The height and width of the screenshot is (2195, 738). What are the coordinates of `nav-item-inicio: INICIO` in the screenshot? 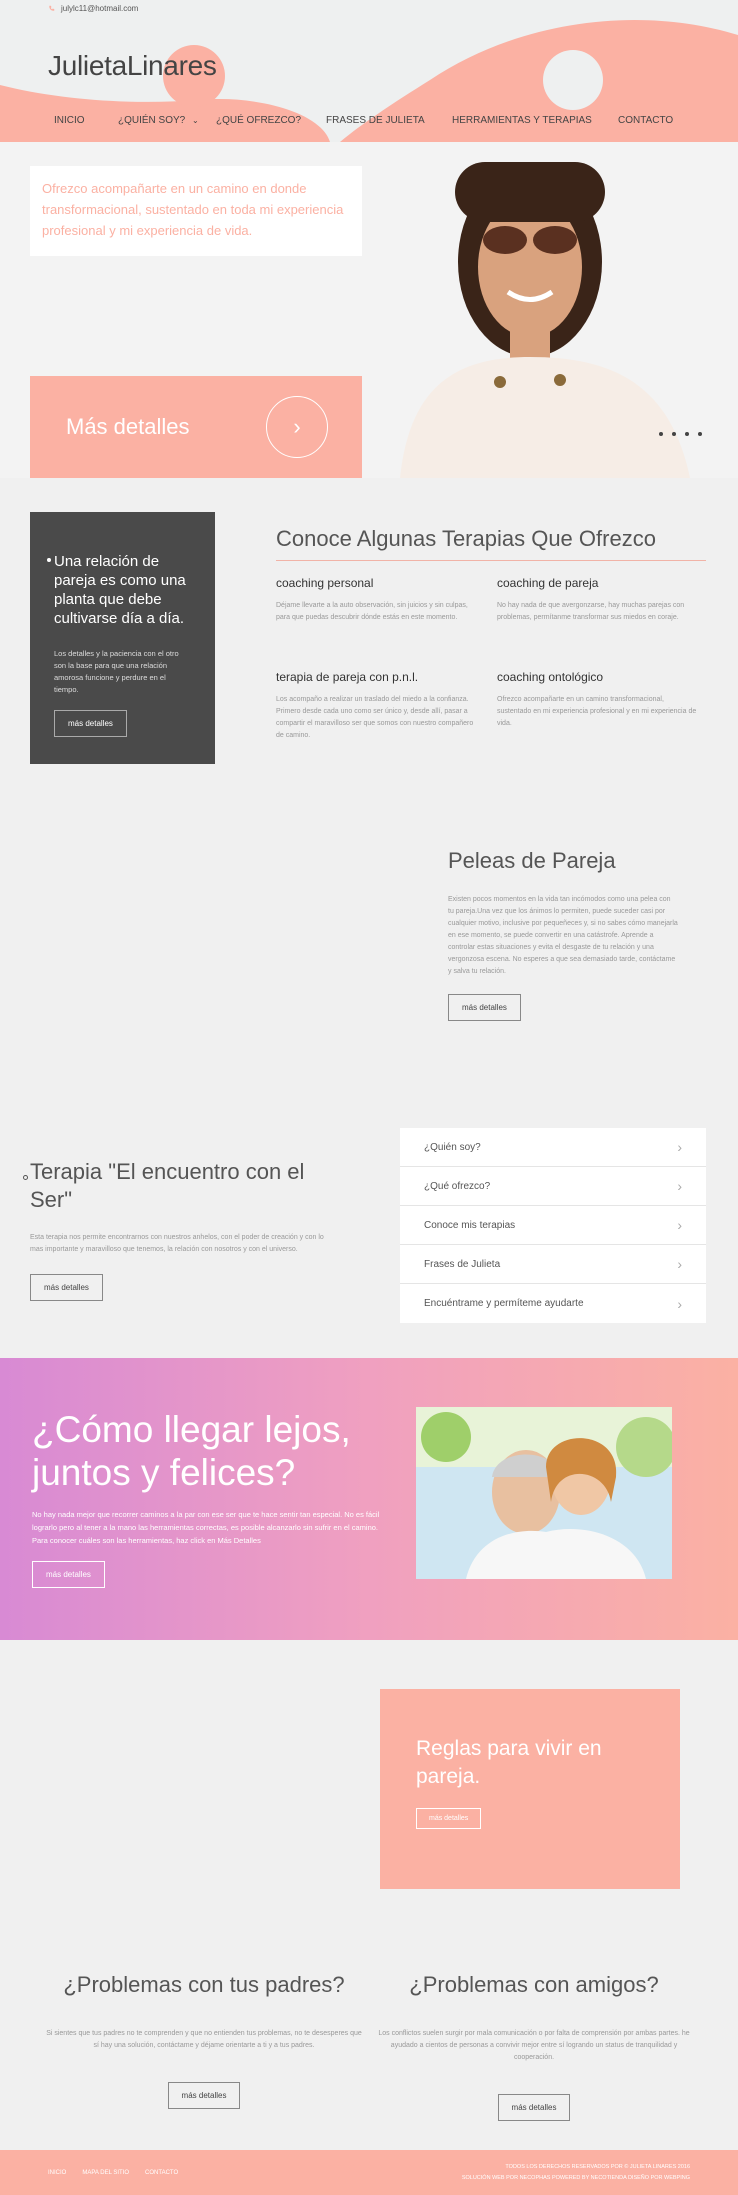 It's located at (69, 120).